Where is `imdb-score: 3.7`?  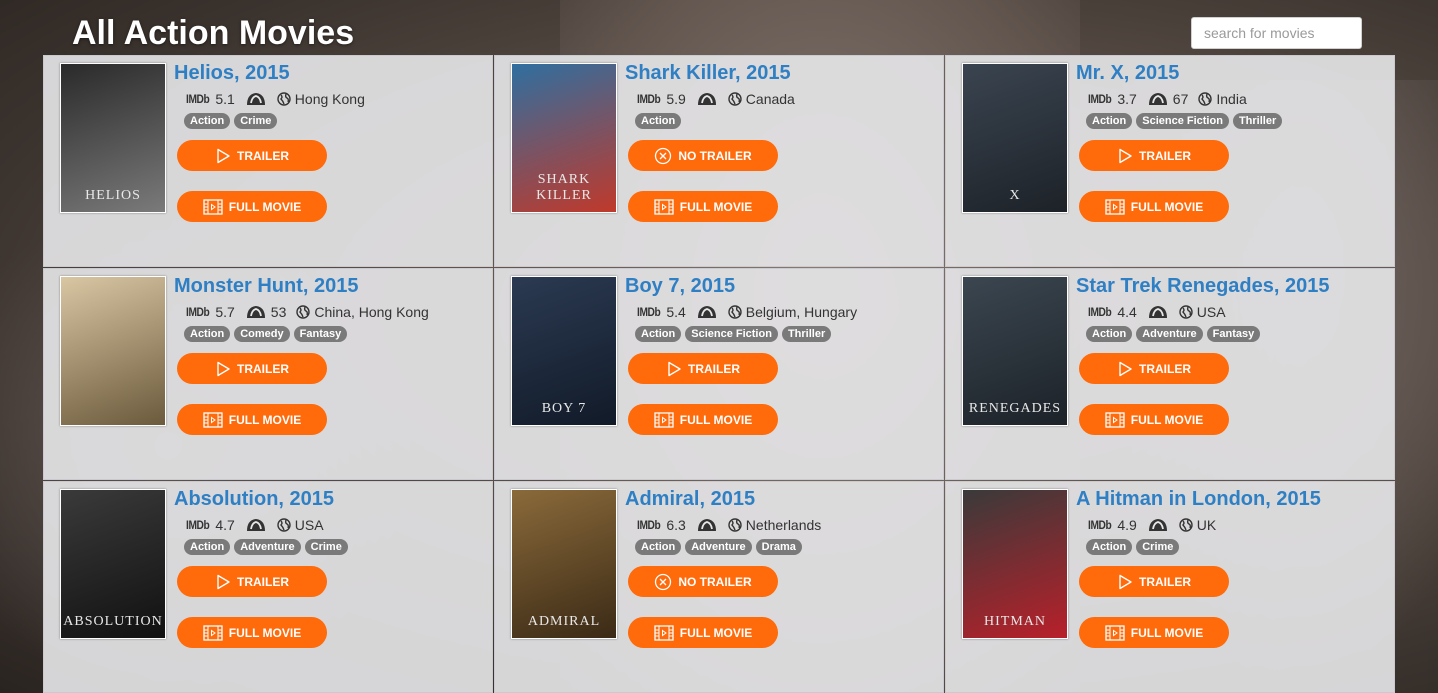 imdb-score: 3.7 is located at coordinates (1127, 99).